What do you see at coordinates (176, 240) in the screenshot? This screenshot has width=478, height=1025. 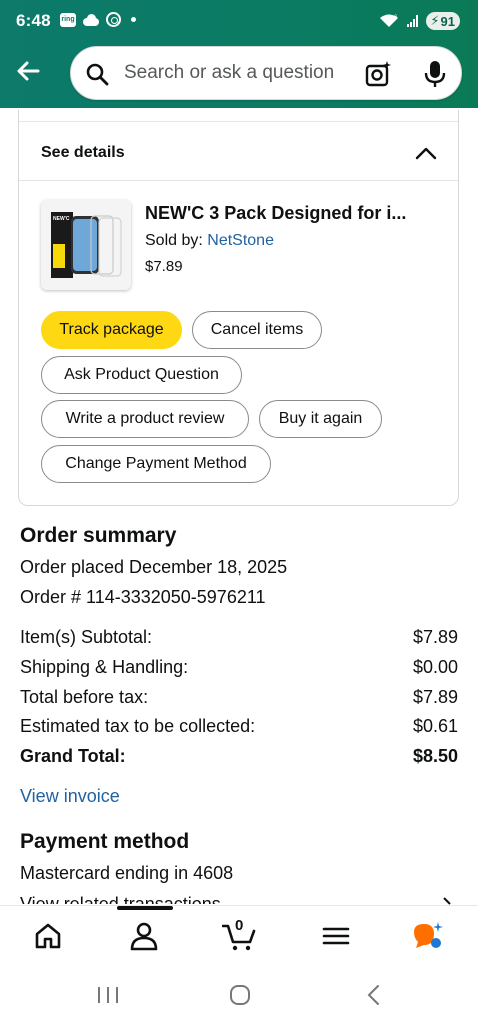 I see `sold-by-label: Sold by:` at bounding box center [176, 240].